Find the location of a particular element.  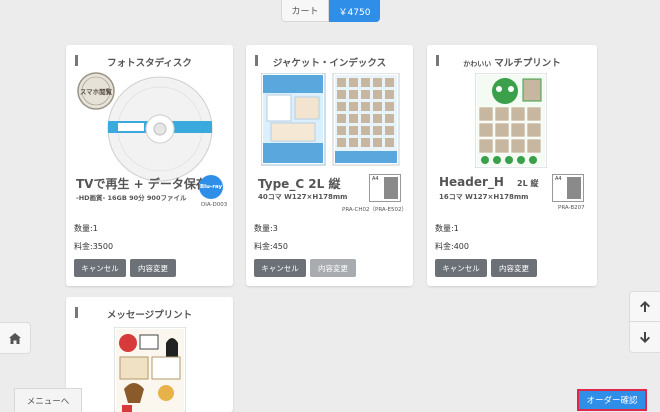

menu-button: メニューへ is located at coordinates (48, 400).